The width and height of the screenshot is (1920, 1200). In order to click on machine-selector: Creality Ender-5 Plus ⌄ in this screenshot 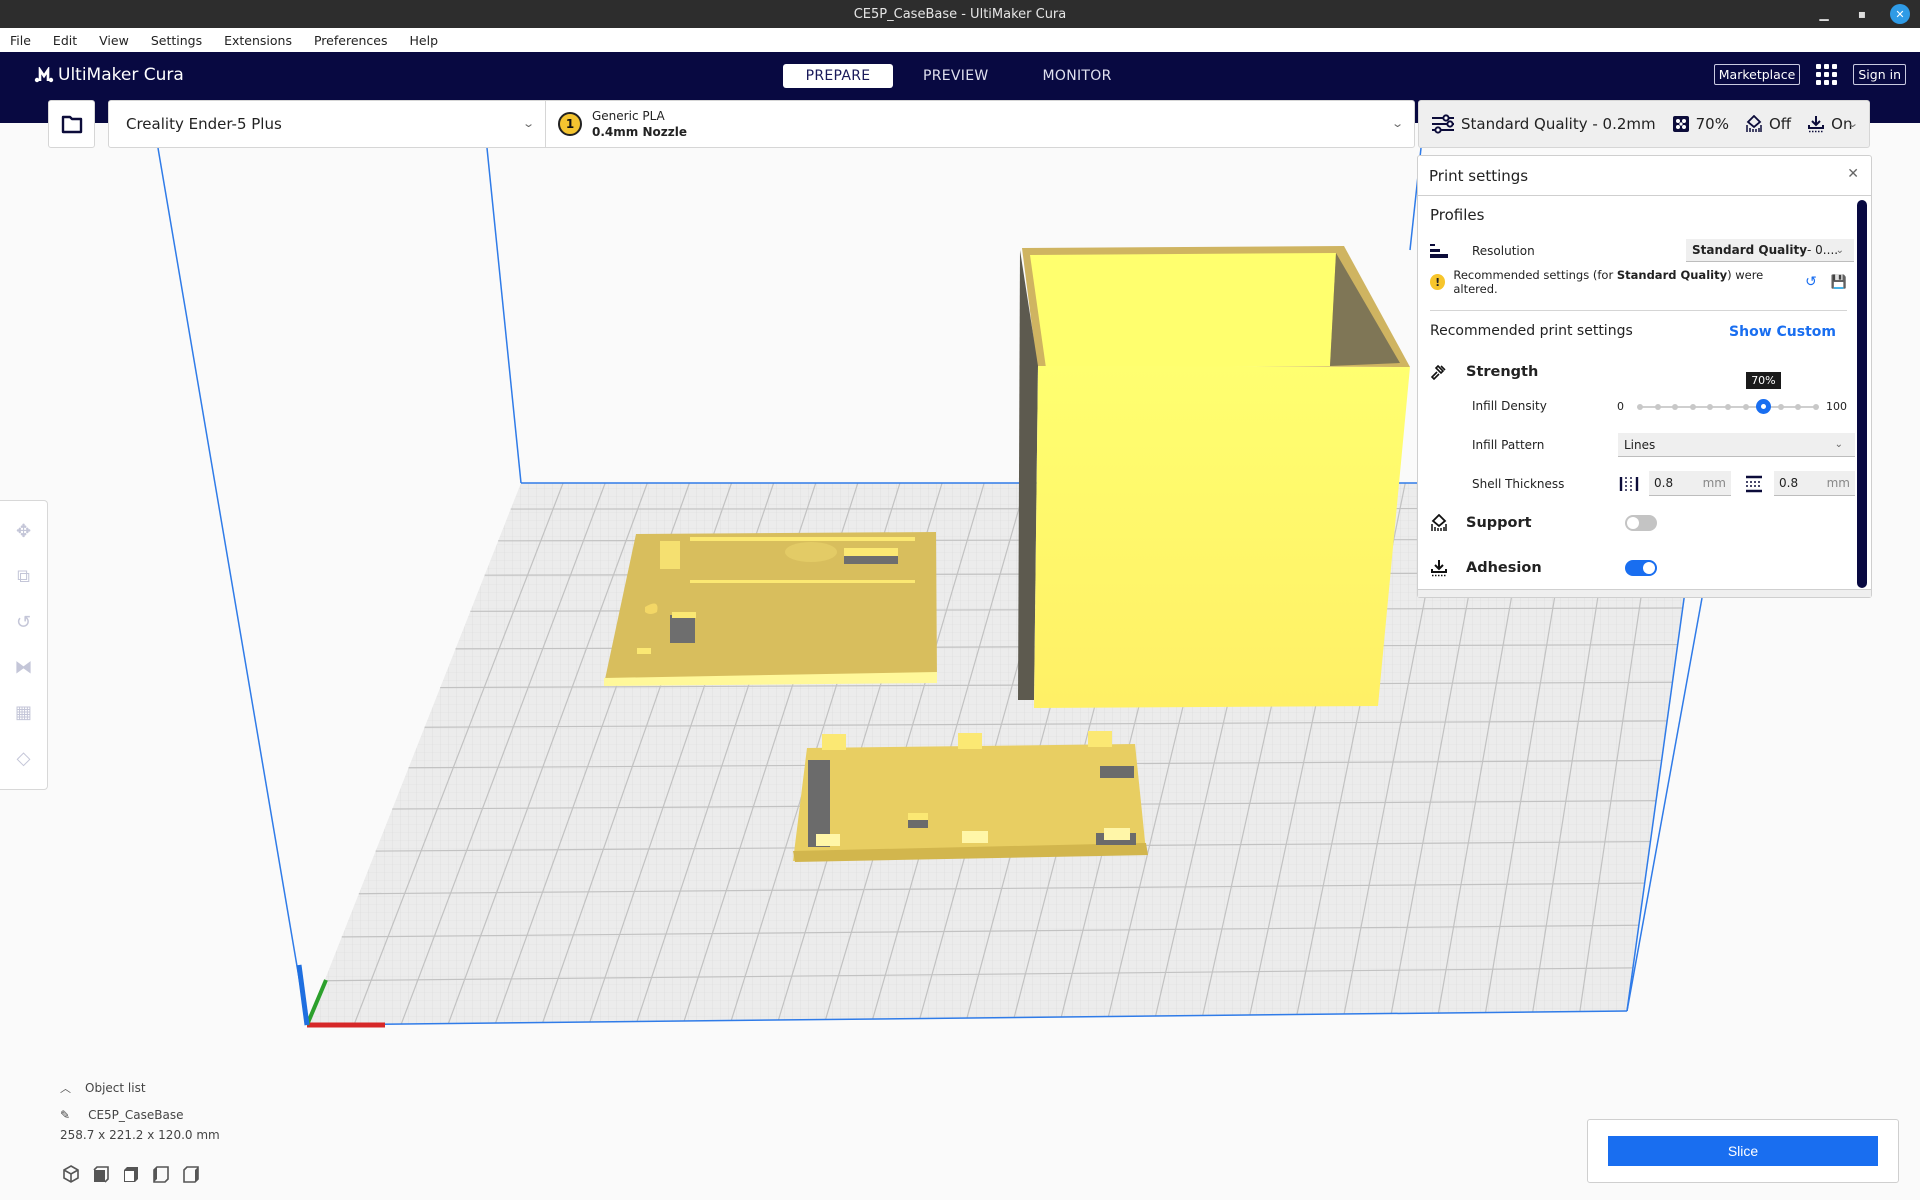, I will do `click(327, 124)`.